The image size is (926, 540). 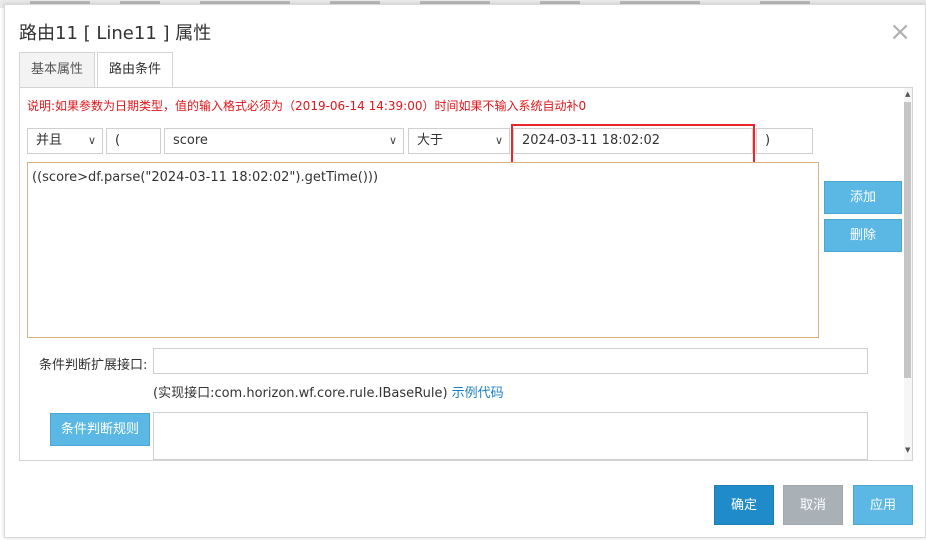 What do you see at coordinates (813, 505) in the screenshot?
I see `cancel-button: 取消` at bounding box center [813, 505].